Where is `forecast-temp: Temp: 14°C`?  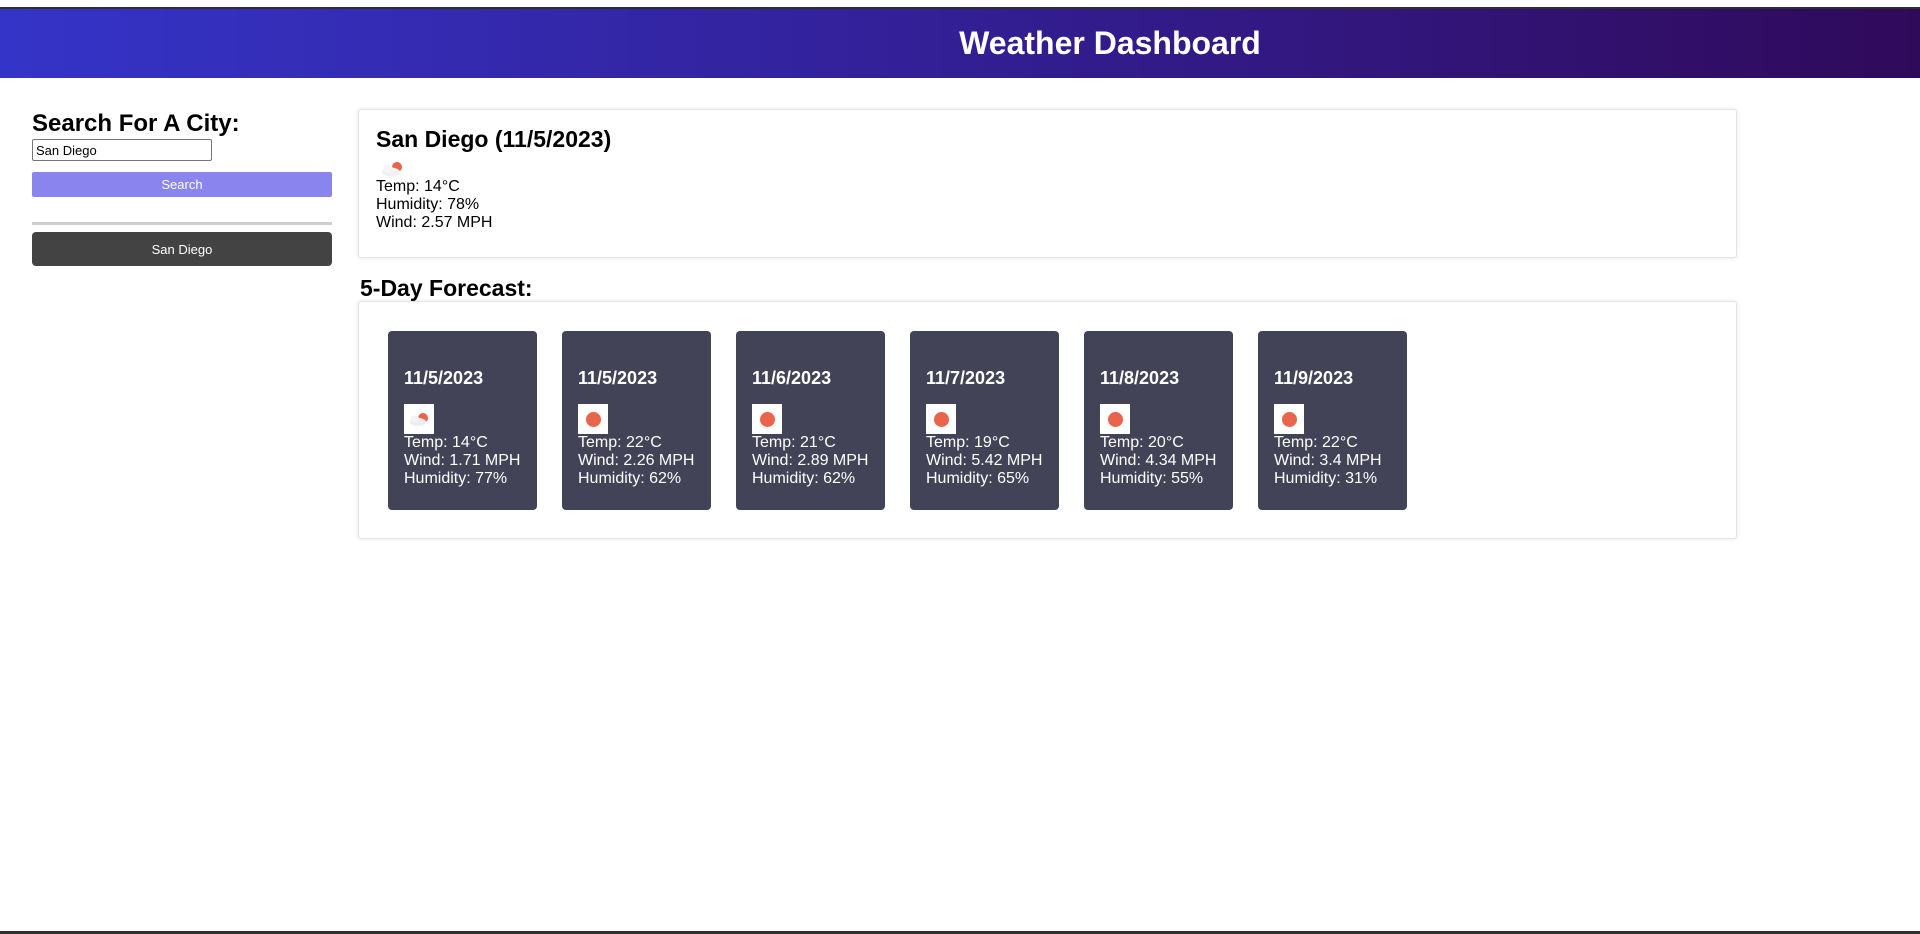
forecast-temp: Temp: 14°C is located at coordinates (446, 442).